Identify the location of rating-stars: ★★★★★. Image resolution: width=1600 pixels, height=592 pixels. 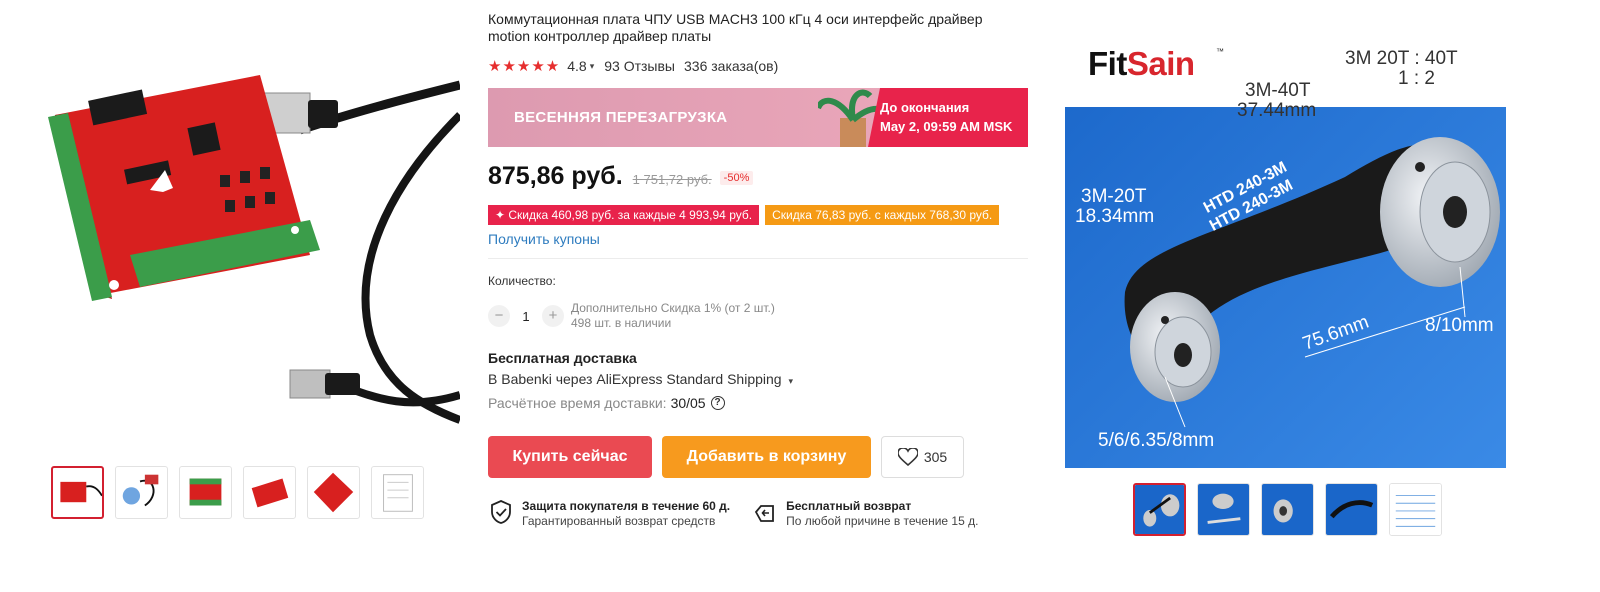
(524, 66).